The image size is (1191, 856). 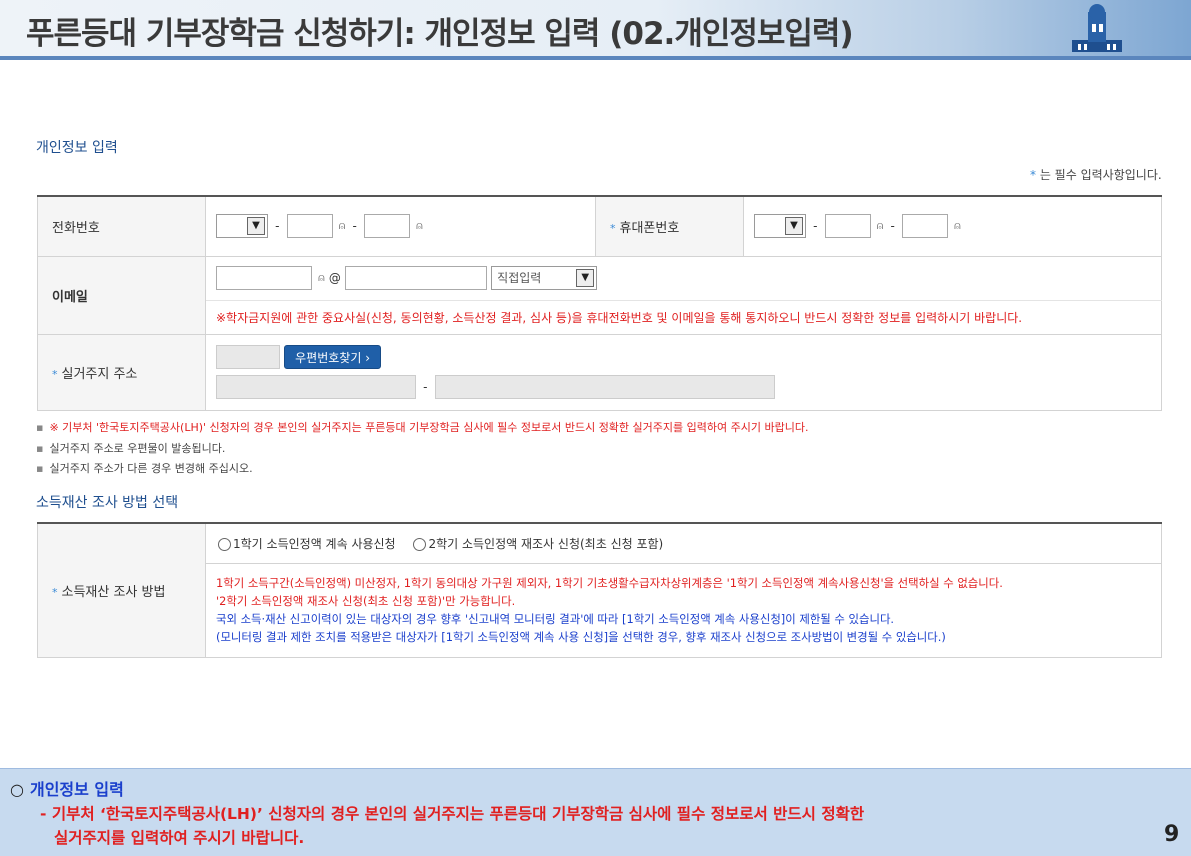 I want to click on header-banner: 푸른등대 기부장학금 신청하기: 개인정보 입력 (02.개인정보입력), so click(x=595, y=28).